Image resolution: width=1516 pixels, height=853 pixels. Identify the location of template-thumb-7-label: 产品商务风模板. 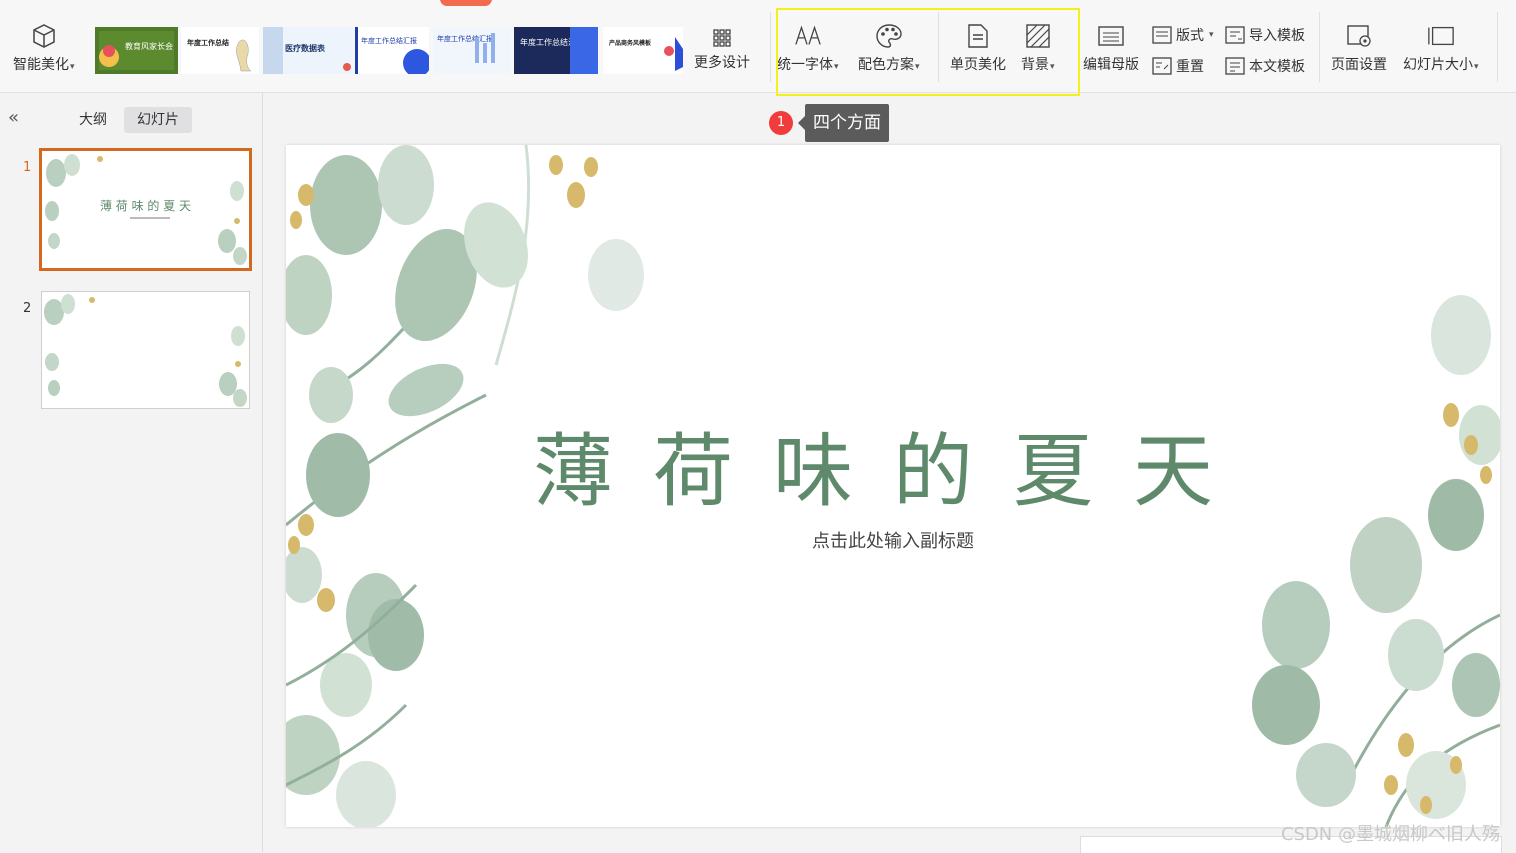
(630, 43).